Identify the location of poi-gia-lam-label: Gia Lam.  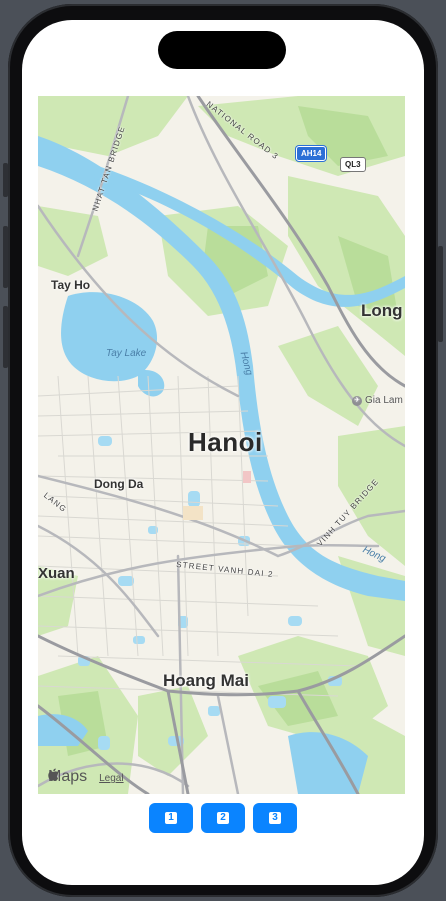
(384, 400).